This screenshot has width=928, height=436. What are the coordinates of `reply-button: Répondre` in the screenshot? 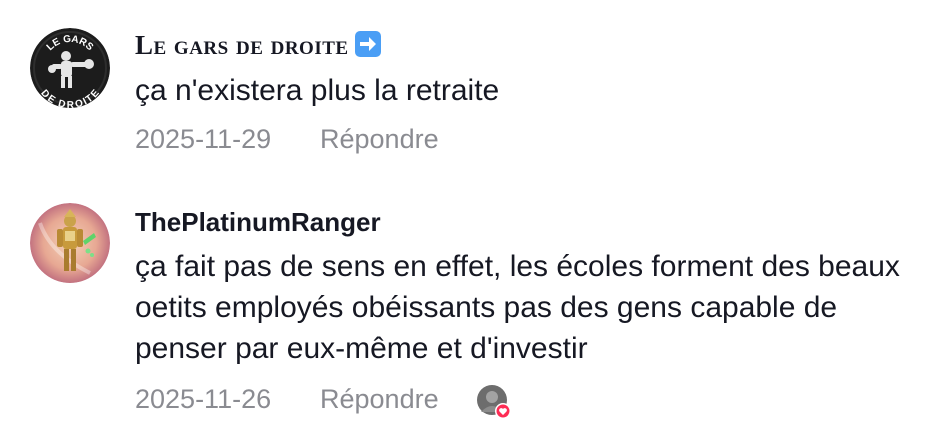 It's located at (379, 399).